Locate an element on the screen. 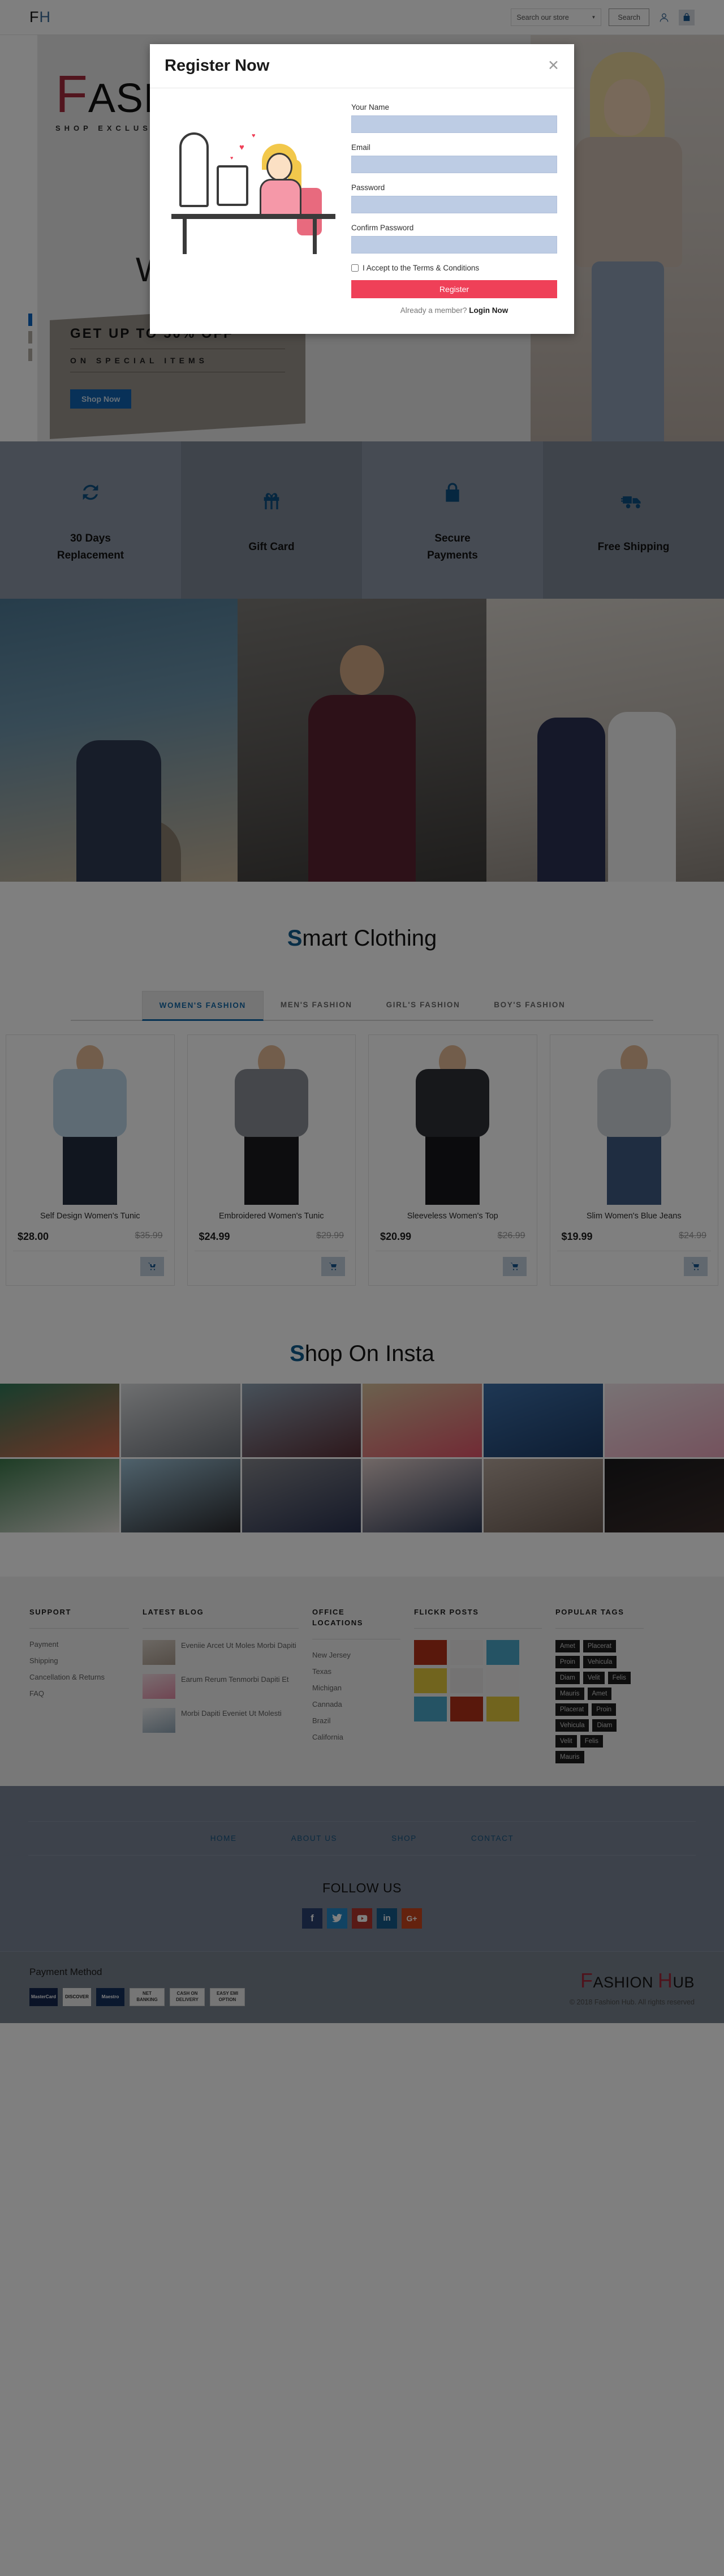  blog-post-item: Eveniie Arcet Ut Moles Morbi Dapiti is located at coordinates (221, 1652).